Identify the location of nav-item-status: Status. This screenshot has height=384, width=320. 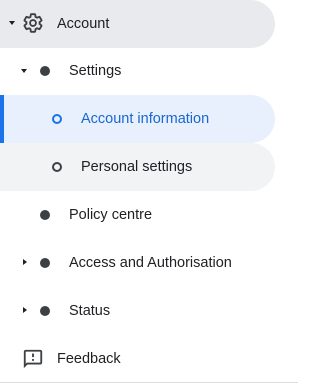
(137, 311).